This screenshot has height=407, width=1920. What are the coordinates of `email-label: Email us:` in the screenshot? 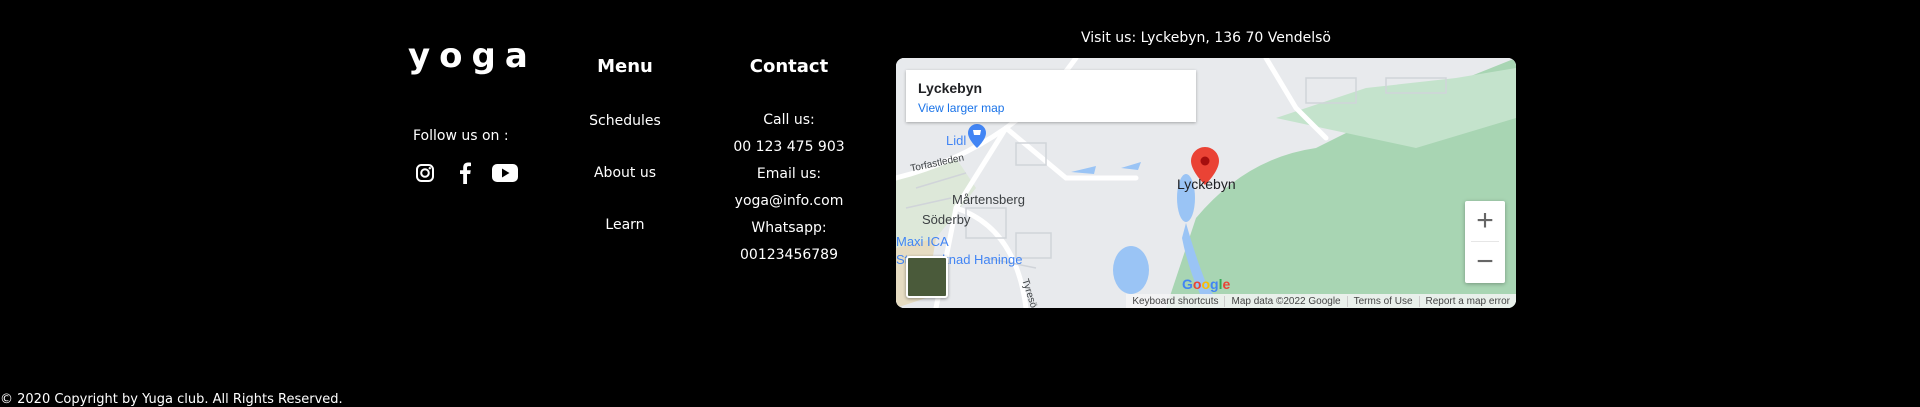 It's located at (789, 174).